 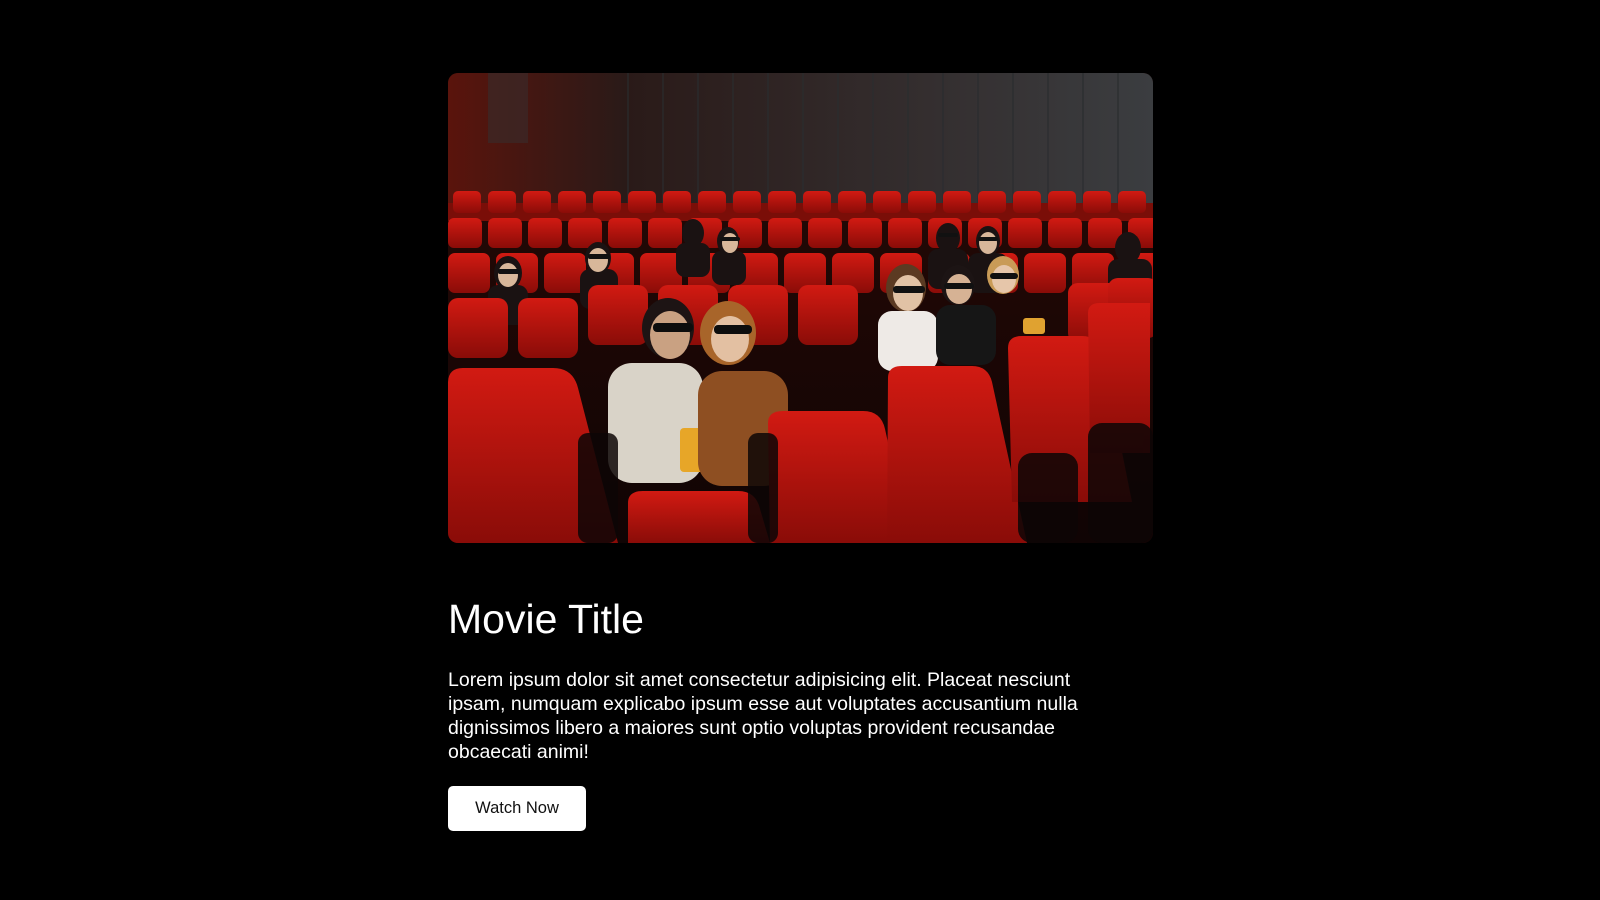 I want to click on movie-title: Movie Title, so click(x=546, y=619).